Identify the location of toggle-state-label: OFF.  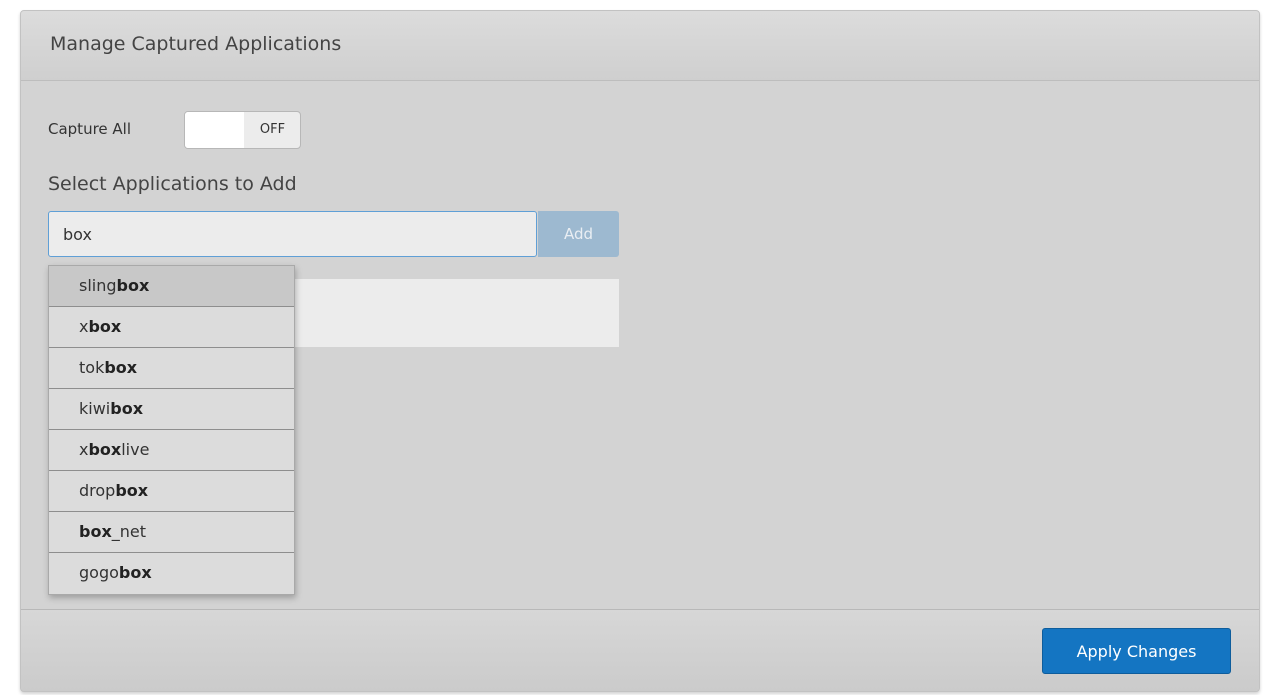
(272, 129).